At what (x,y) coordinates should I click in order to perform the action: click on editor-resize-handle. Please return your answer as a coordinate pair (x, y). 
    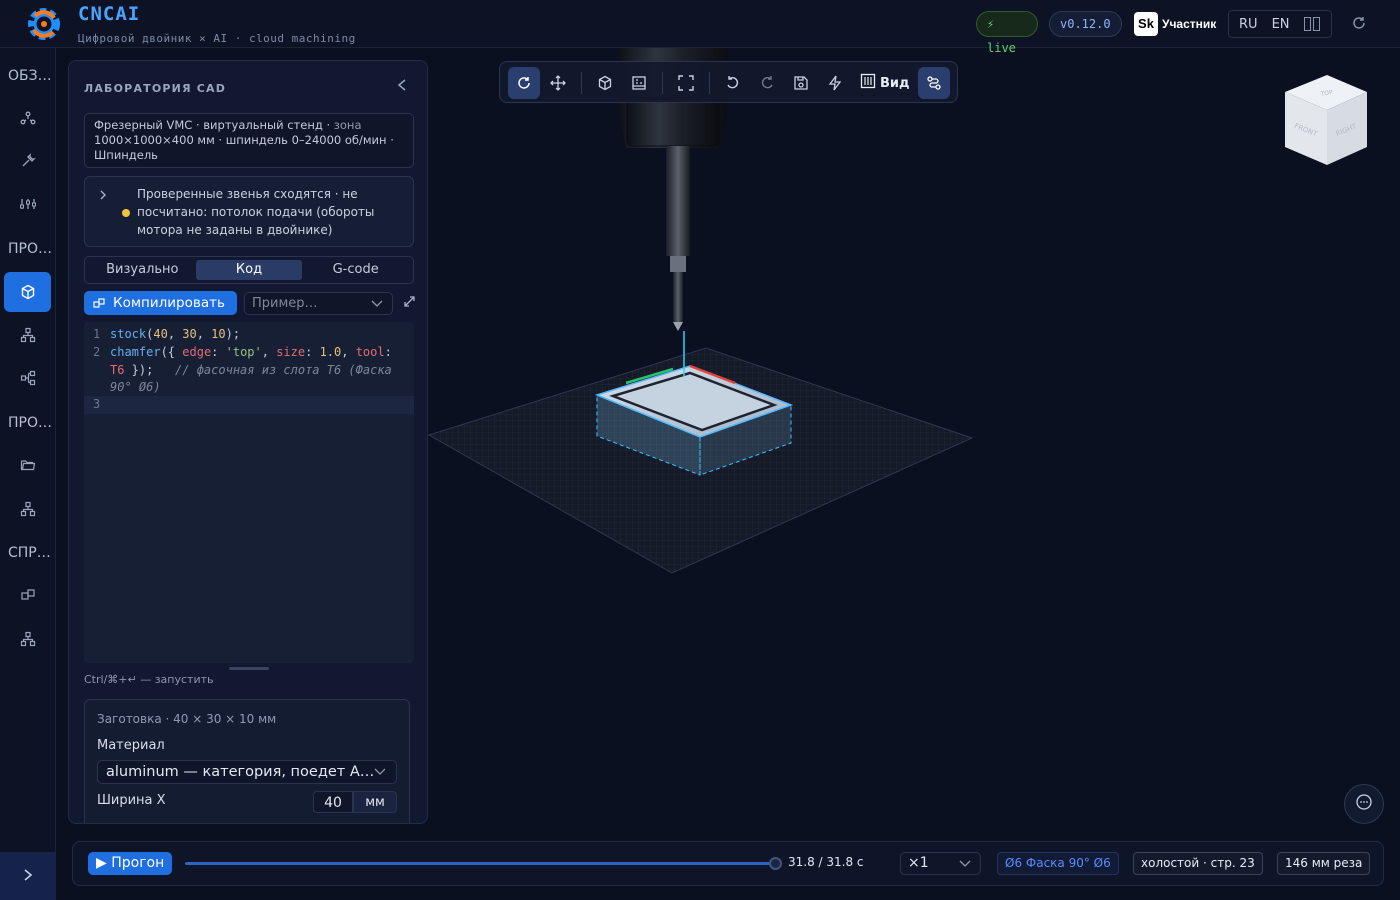
    Looking at the image, I should click on (249, 668).